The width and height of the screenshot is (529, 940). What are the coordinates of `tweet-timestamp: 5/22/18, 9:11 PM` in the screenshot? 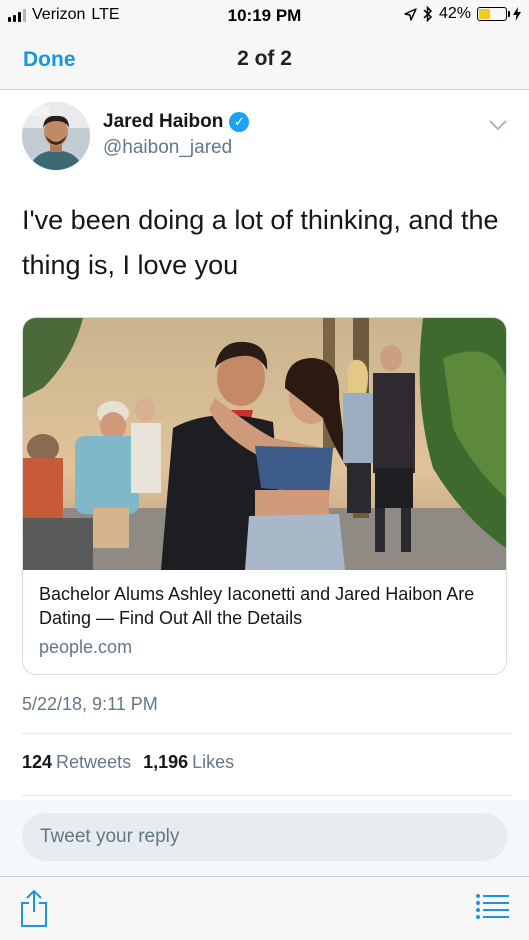 It's located at (90, 704).